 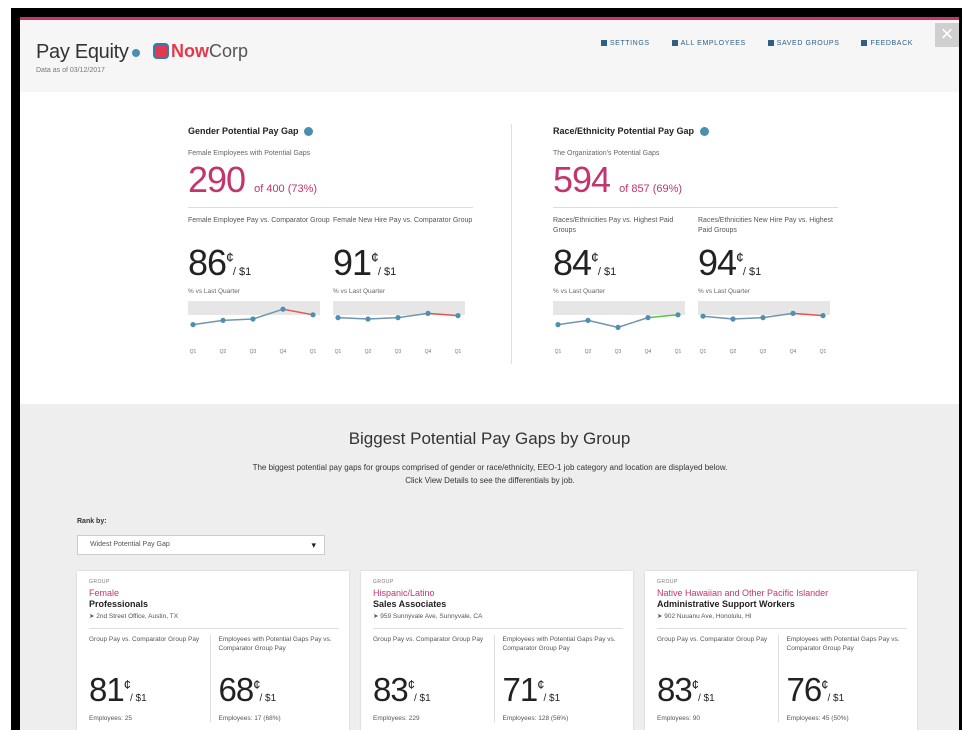 I want to click on nav-feedback: FEEDBACK, so click(x=887, y=43).